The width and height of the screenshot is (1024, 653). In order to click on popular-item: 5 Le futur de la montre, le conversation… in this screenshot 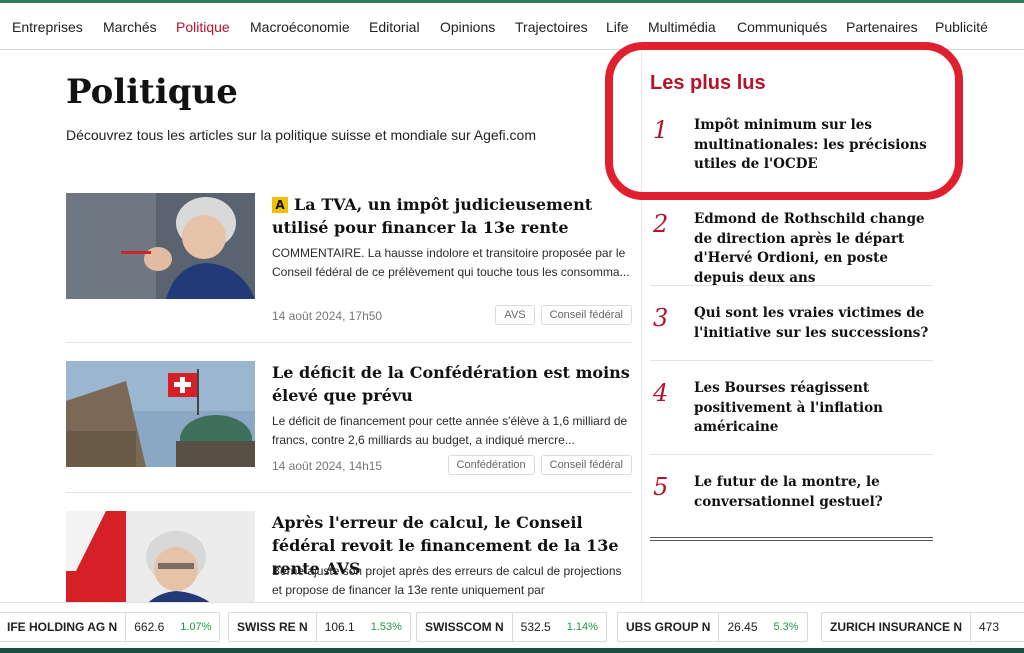, I will do `click(791, 493)`.